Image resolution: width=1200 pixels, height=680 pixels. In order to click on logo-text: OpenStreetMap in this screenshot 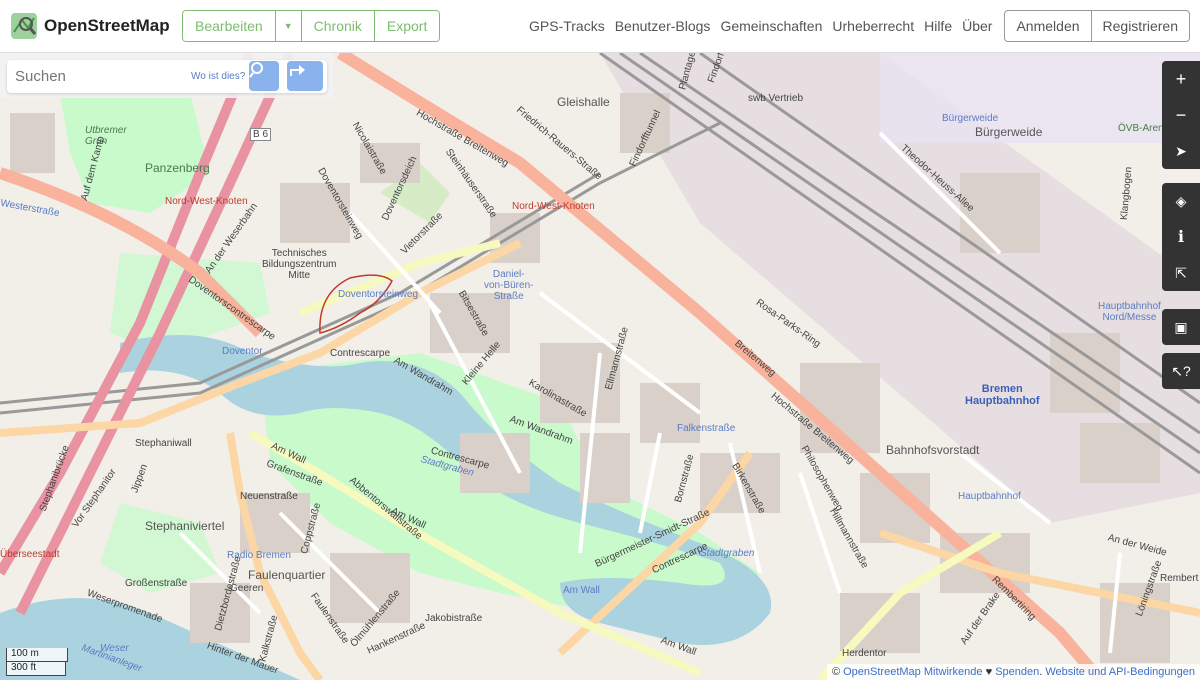, I will do `click(107, 25)`.